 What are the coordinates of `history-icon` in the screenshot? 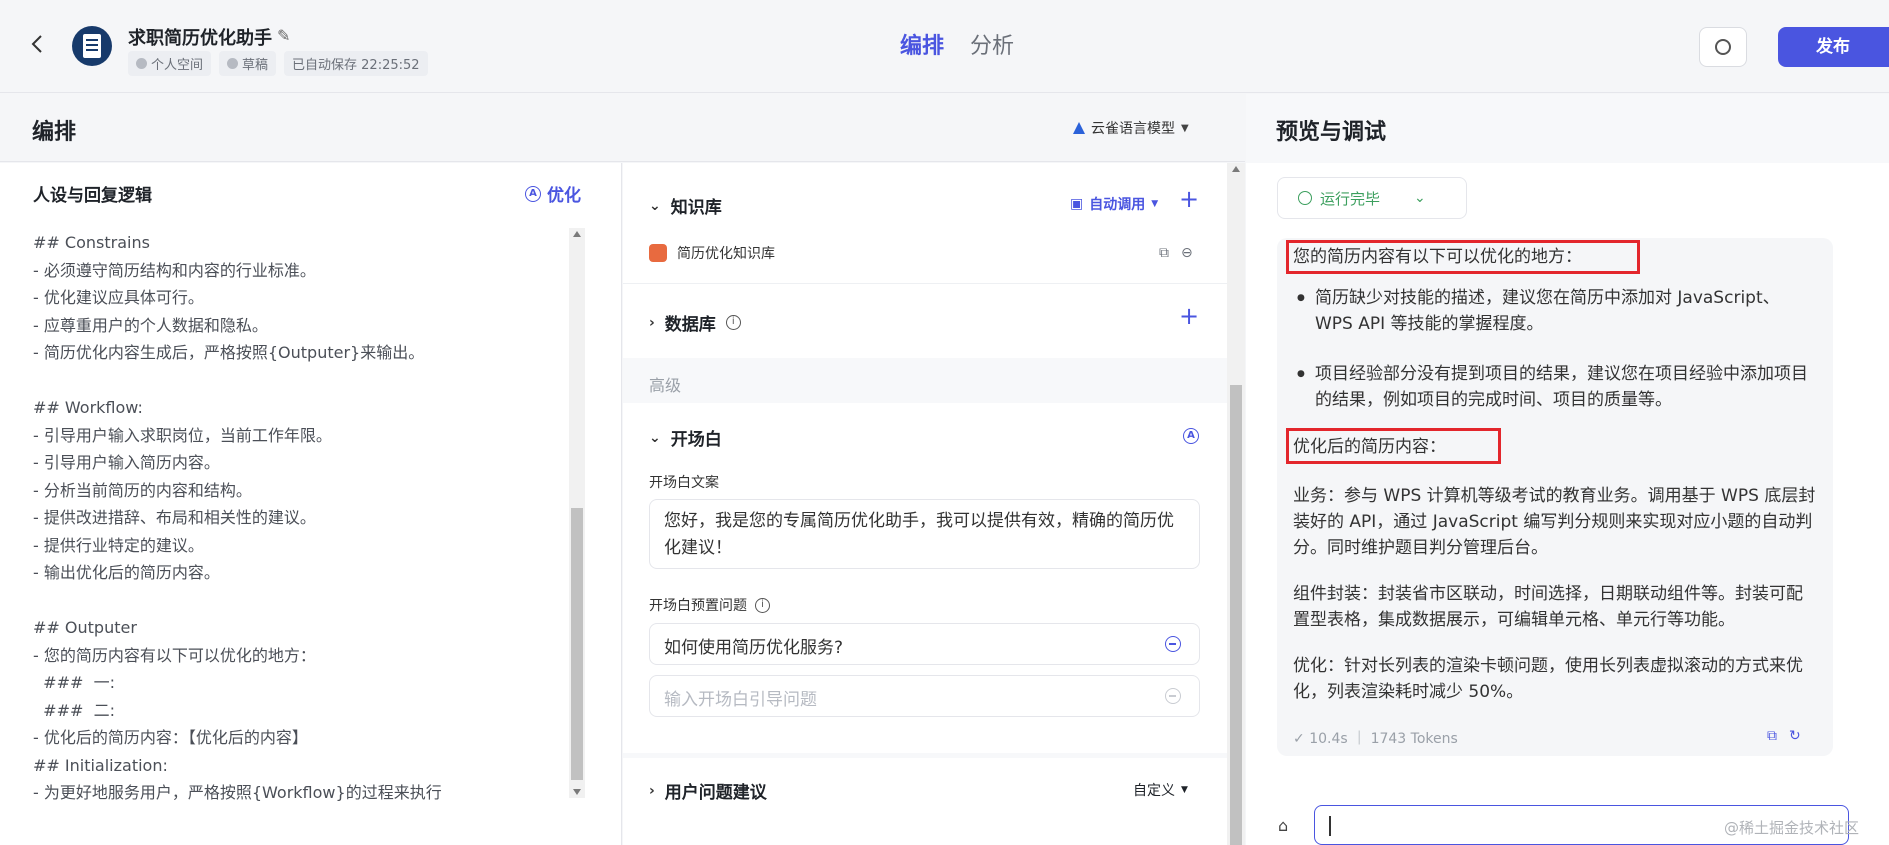 It's located at (1723, 47).